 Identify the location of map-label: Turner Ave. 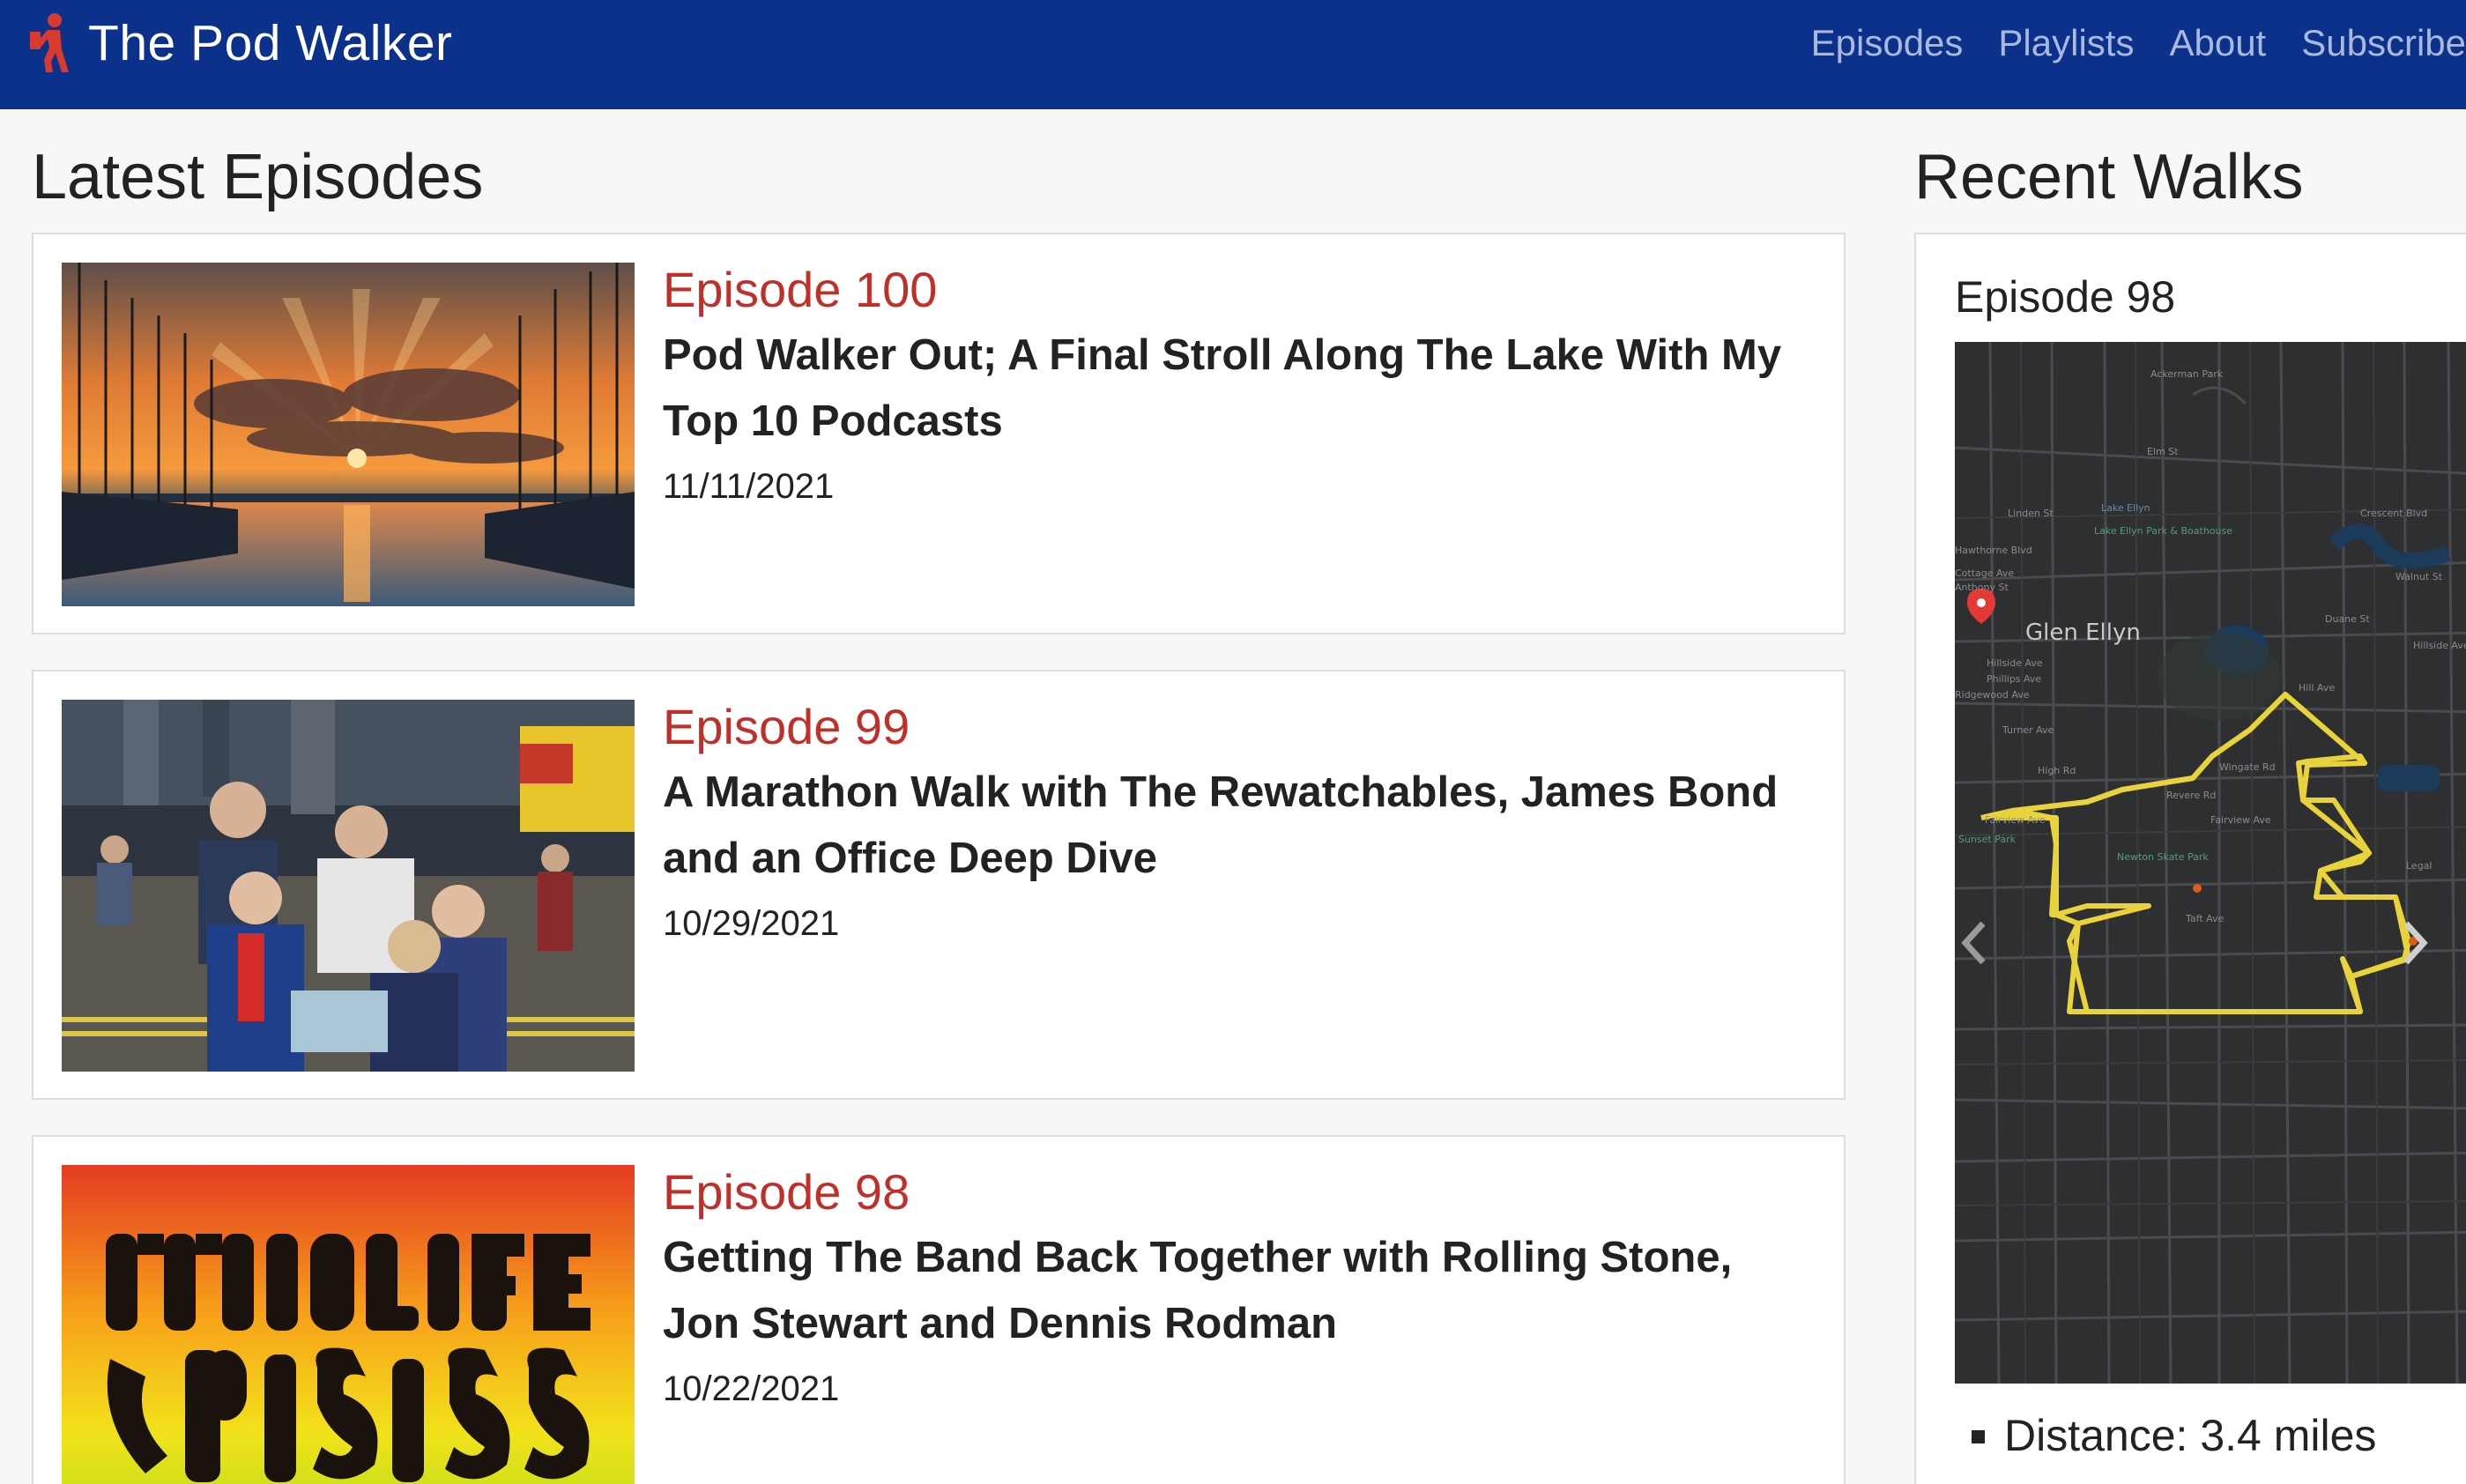
(2028, 730).